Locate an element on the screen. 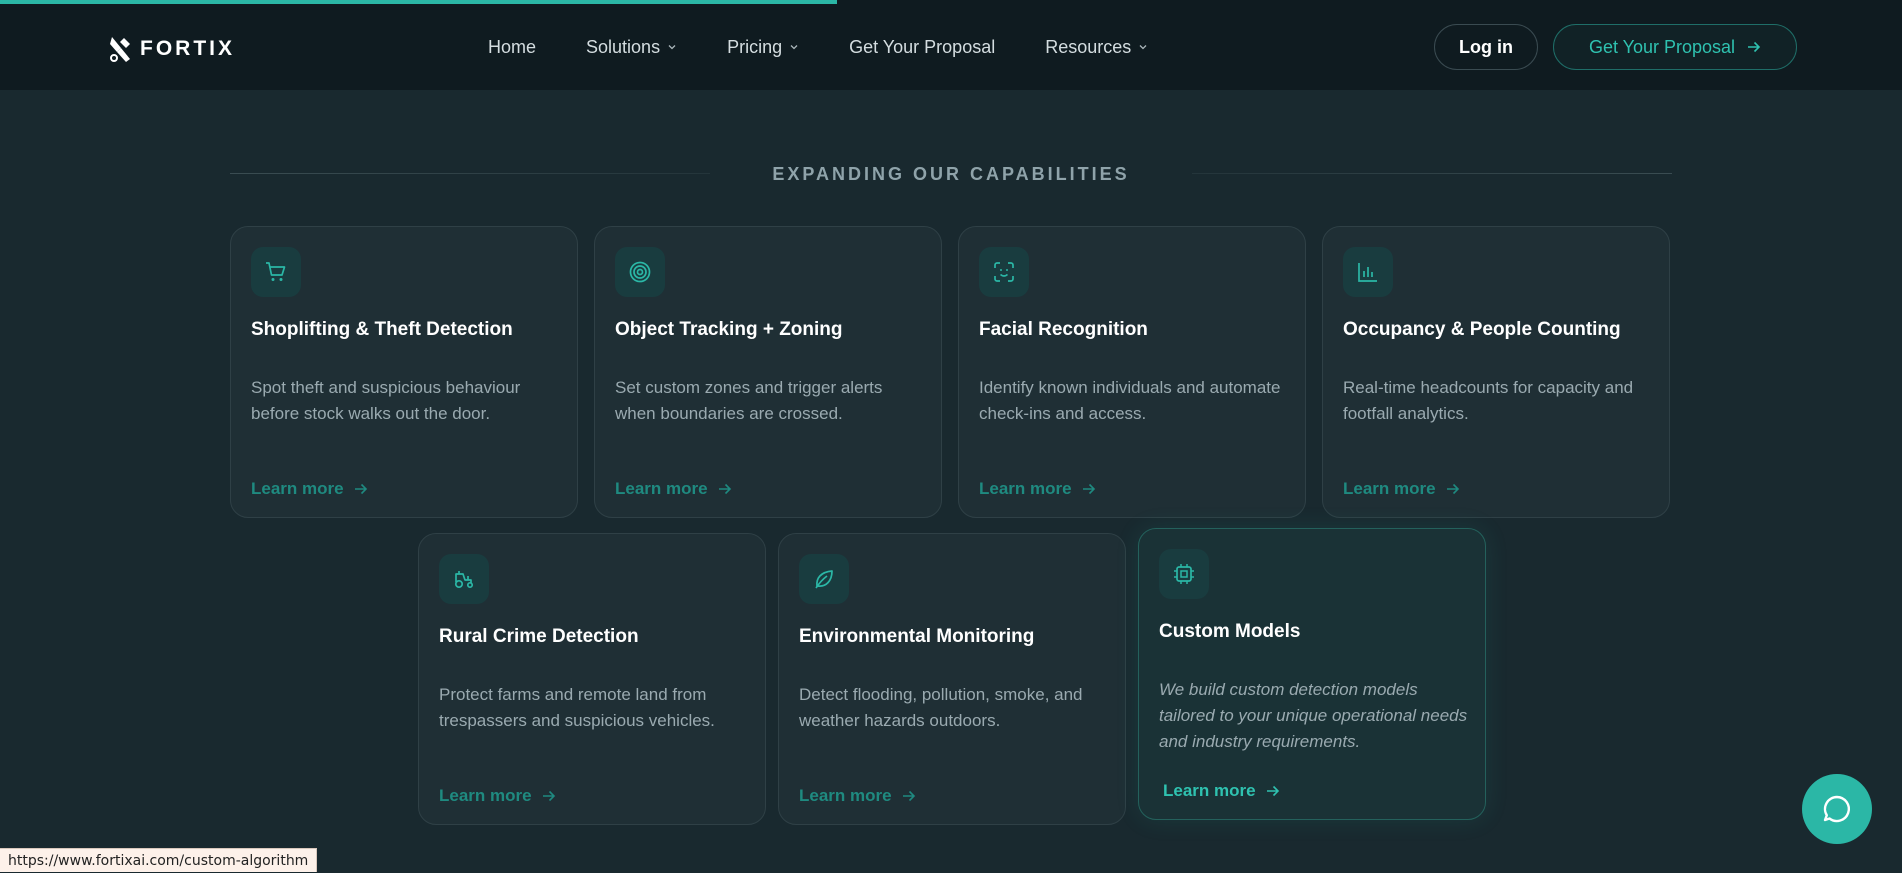  nav-pricing-label: Pricing is located at coordinates (755, 46).